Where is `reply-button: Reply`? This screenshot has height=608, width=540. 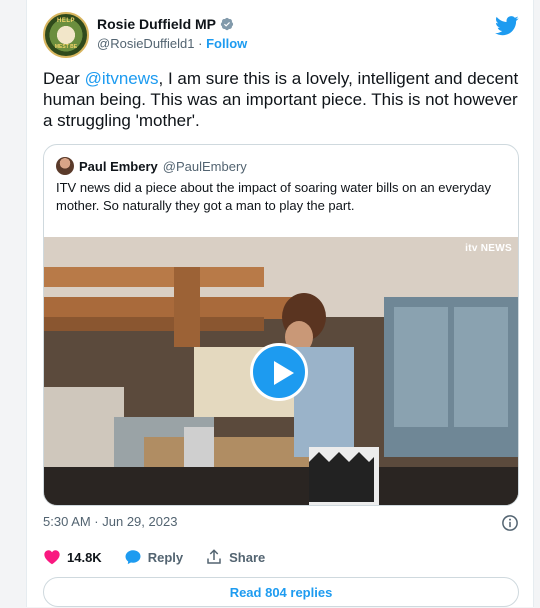 reply-button: Reply is located at coordinates (153, 557).